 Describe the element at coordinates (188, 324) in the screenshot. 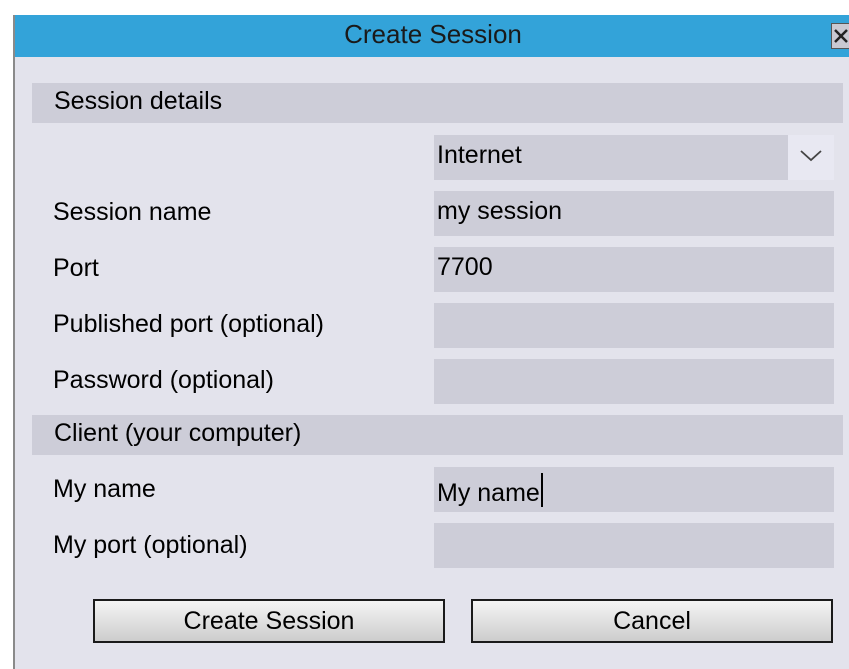

I see `published-port-label: Published port (optional)` at that location.